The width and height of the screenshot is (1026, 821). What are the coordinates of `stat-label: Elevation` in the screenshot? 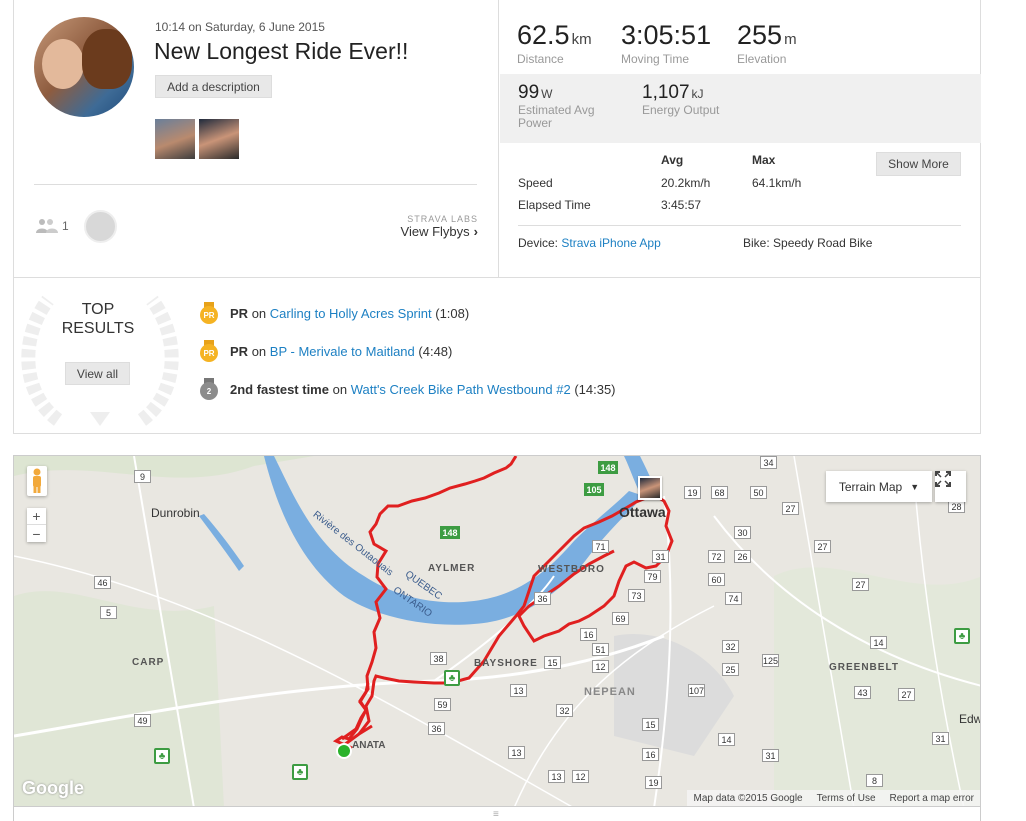 It's located at (762, 59).